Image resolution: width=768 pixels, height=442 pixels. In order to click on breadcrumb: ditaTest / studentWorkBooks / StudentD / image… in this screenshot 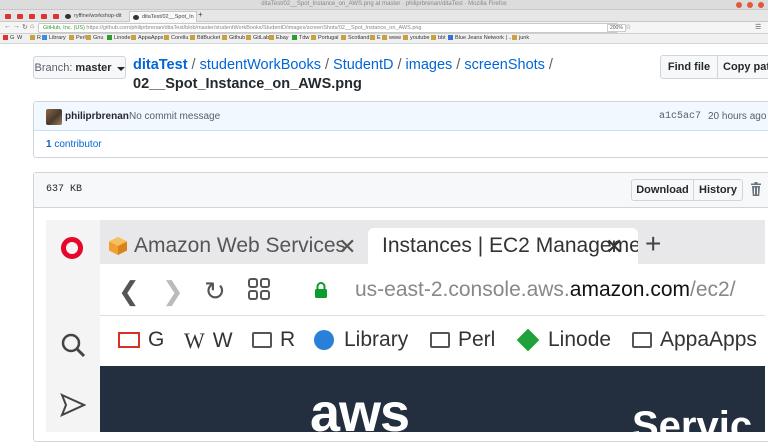, I will do `click(345, 65)`.